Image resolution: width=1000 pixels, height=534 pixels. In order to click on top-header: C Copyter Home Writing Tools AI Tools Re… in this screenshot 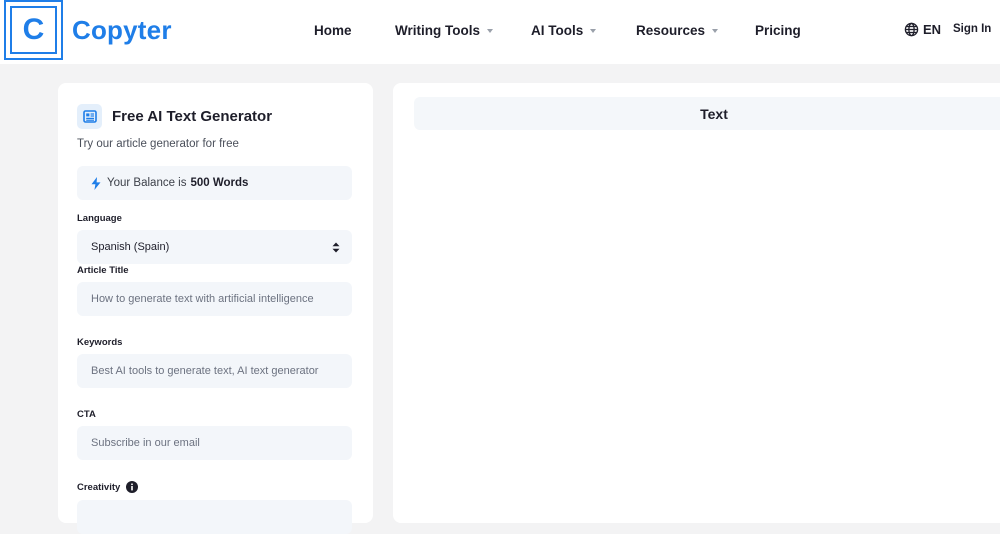, I will do `click(500, 32)`.